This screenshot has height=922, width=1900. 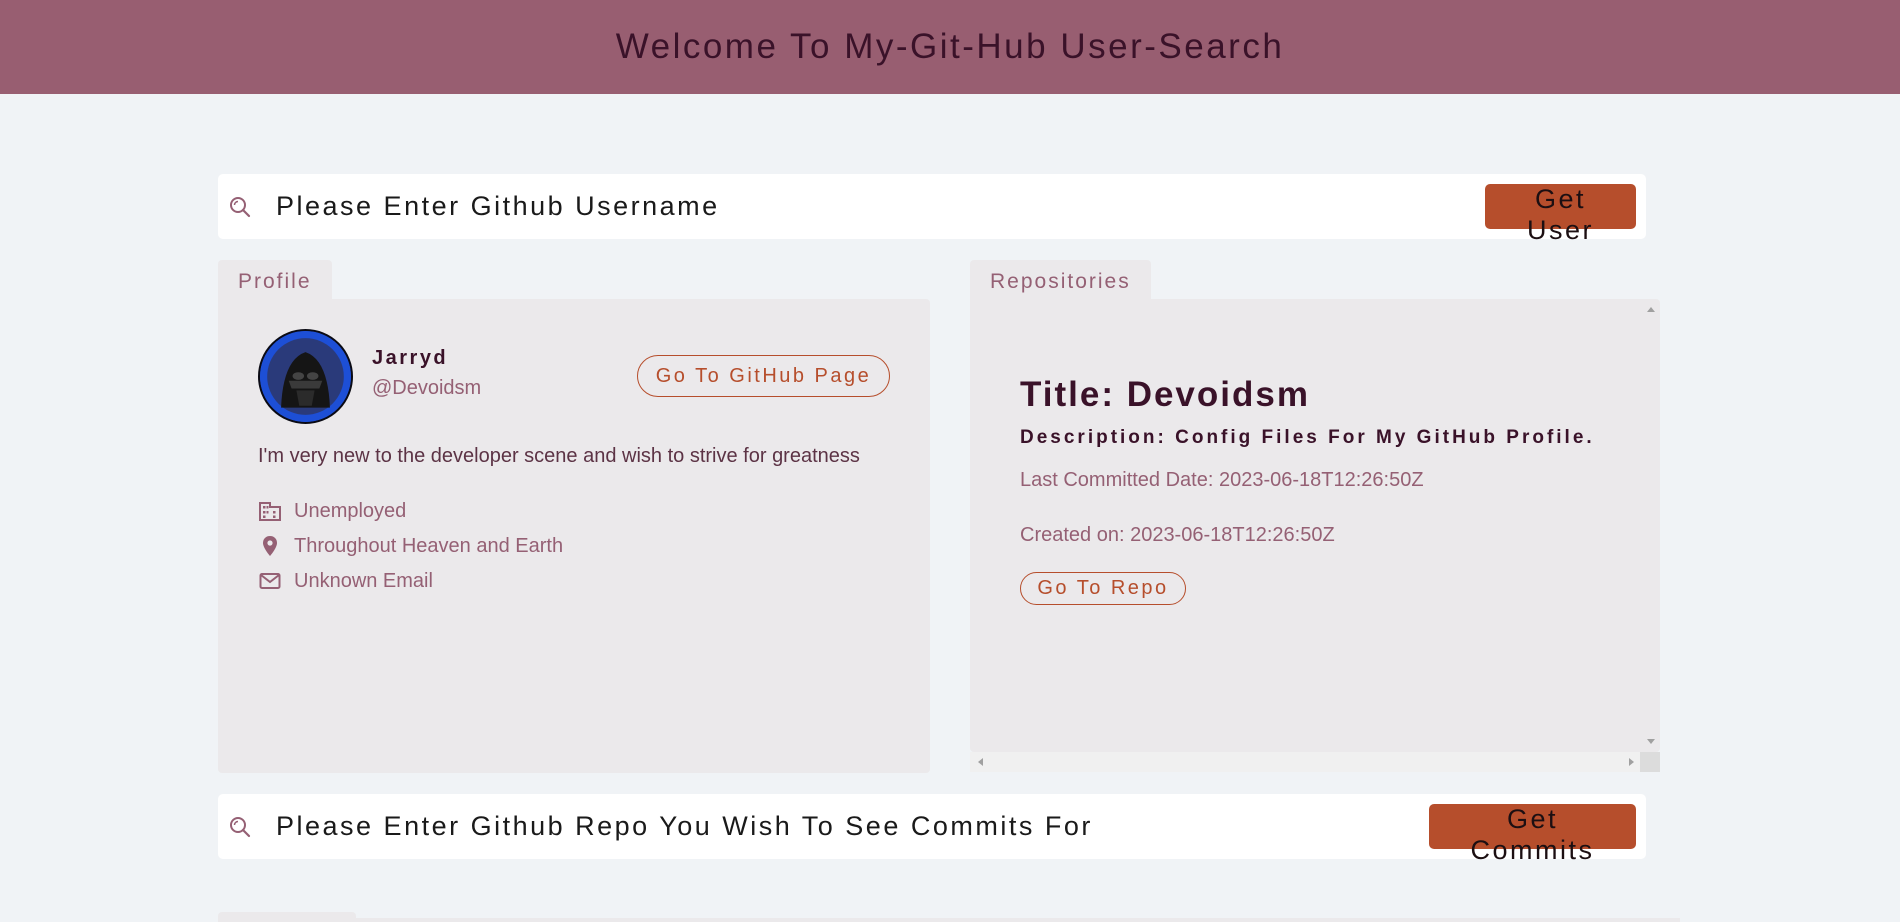 I want to click on profile-email-row: Unknown Email, so click(x=345, y=581).